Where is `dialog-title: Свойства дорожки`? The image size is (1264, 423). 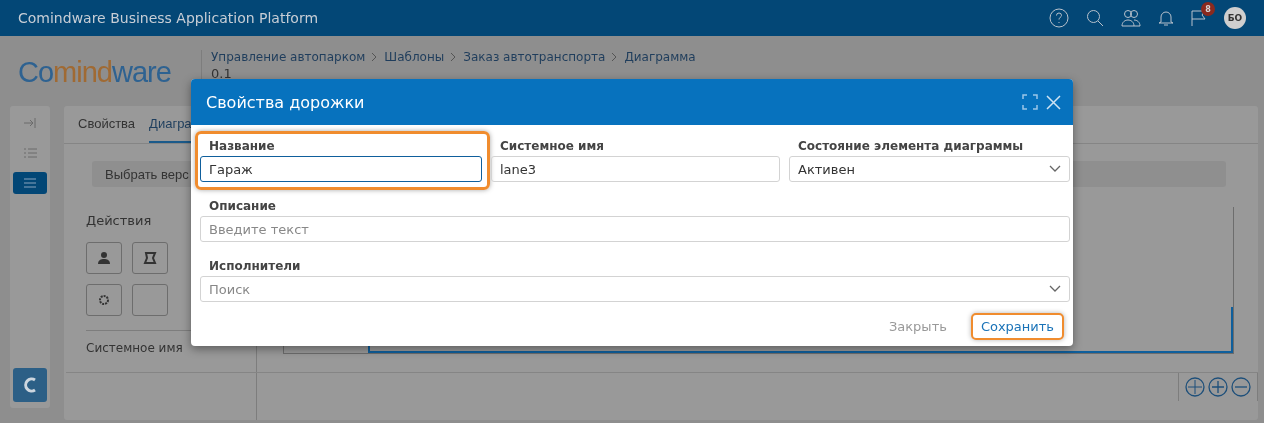
dialog-title: Свойства дорожки is located at coordinates (286, 102).